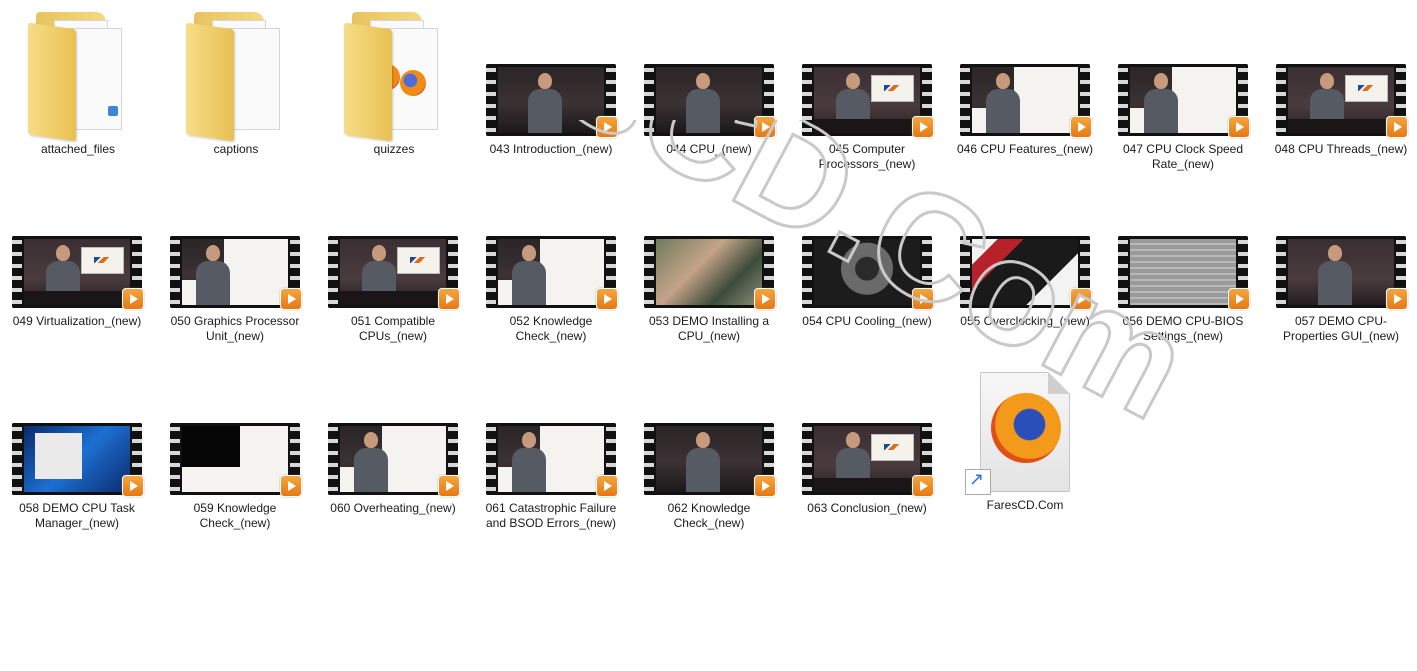  I want to click on video-file: 052 Knowledge Check_(new), so click(551, 290).